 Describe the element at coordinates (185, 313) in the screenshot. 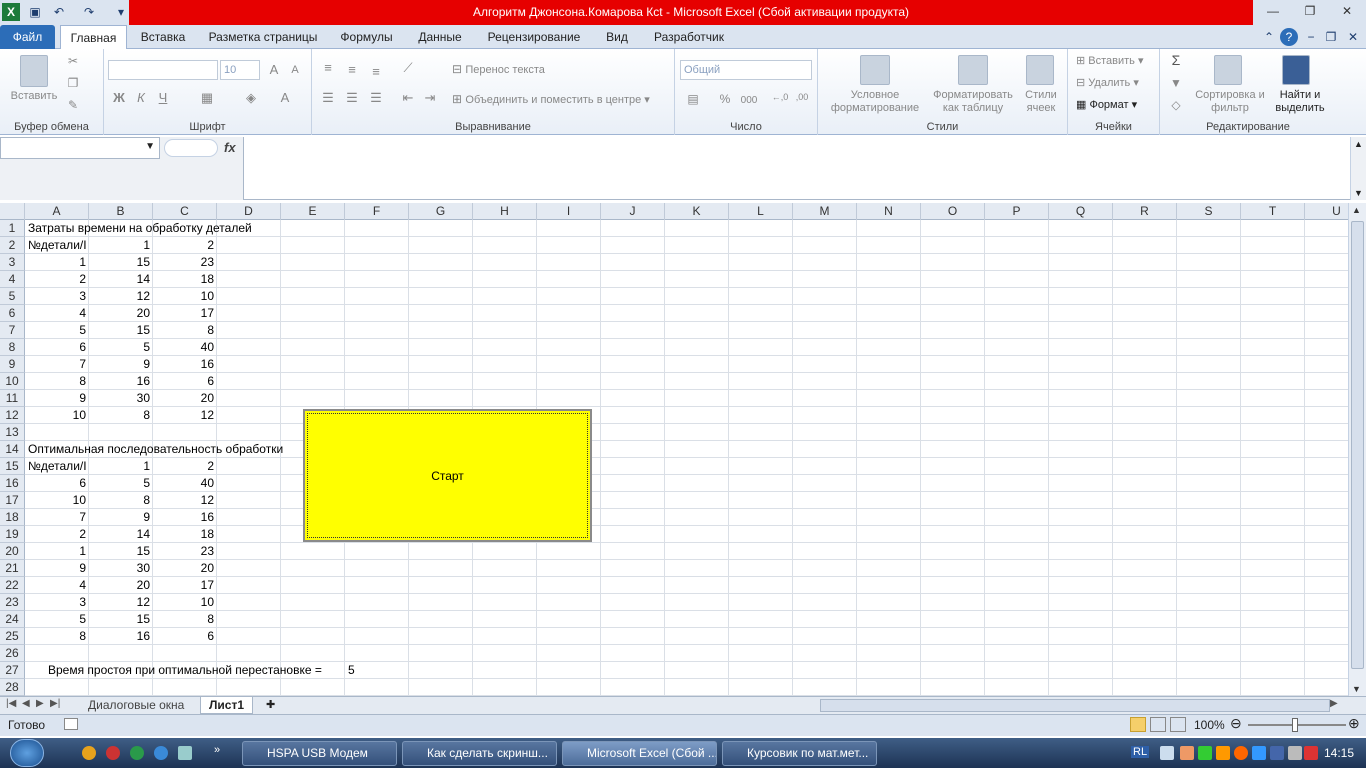

I see `cell-C6: 17` at that location.